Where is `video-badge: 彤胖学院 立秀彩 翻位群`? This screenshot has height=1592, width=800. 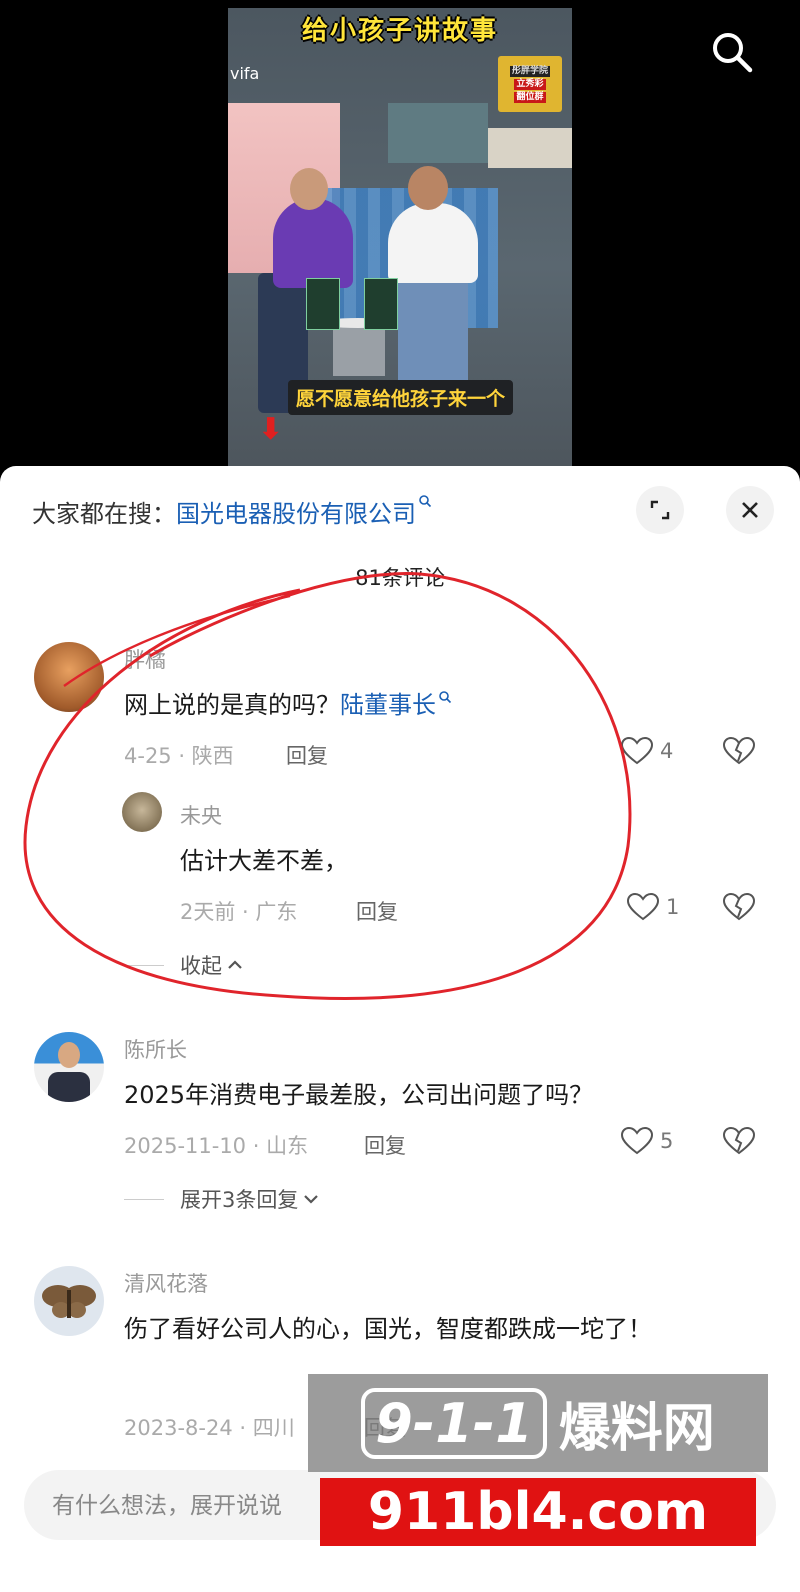 video-badge: 彤胖学院 立秀彩 翻位群 is located at coordinates (530, 84).